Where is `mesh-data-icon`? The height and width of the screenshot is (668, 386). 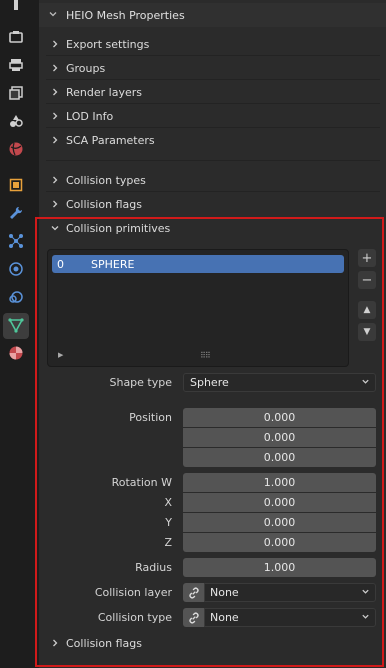
mesh-data-icon is located at coordinates (16, 326).